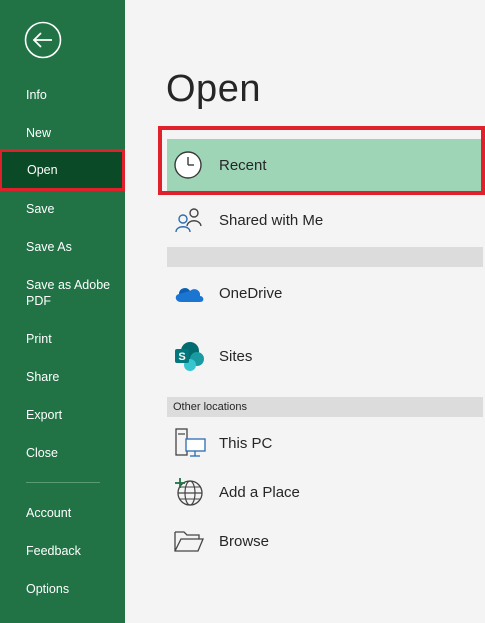  I want to click on location-onedrive: OneDrive, so click(325, 293).